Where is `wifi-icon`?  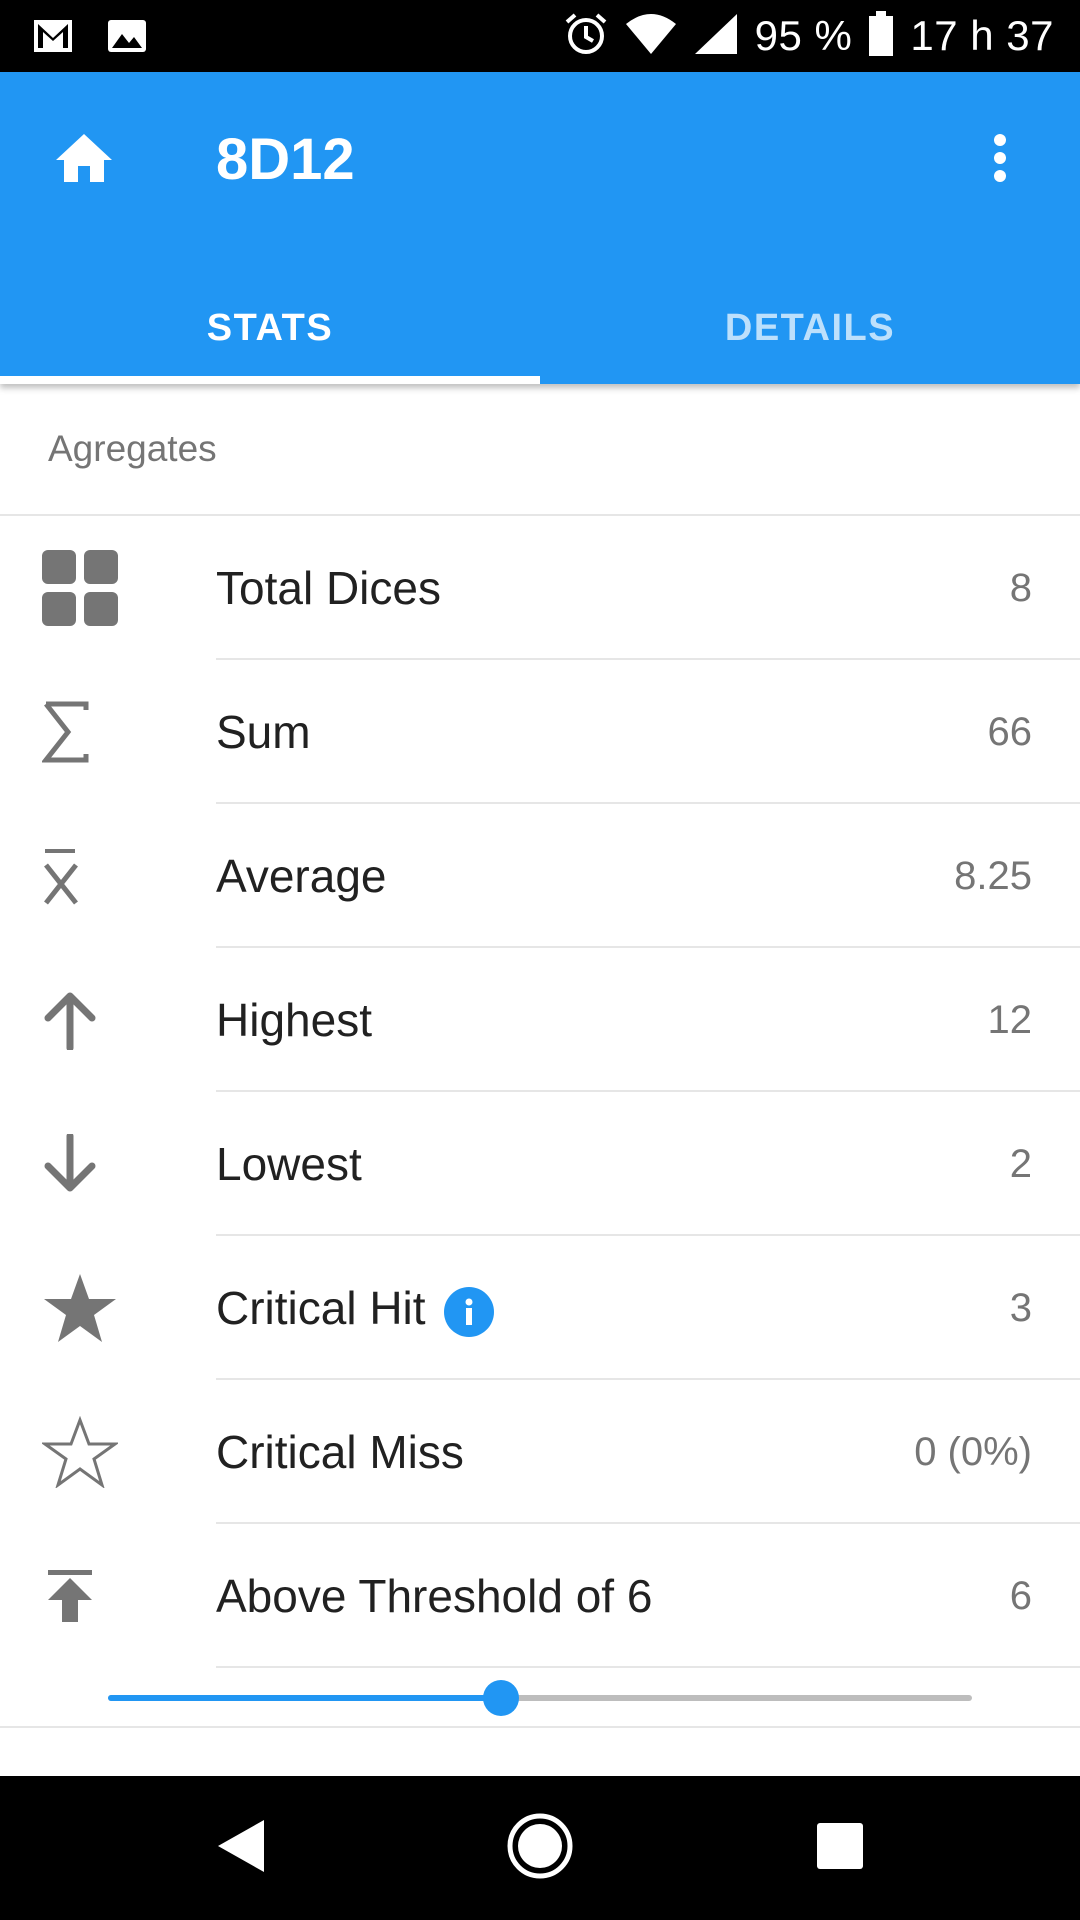
wifi-icon is located at coordinates (651, 36).